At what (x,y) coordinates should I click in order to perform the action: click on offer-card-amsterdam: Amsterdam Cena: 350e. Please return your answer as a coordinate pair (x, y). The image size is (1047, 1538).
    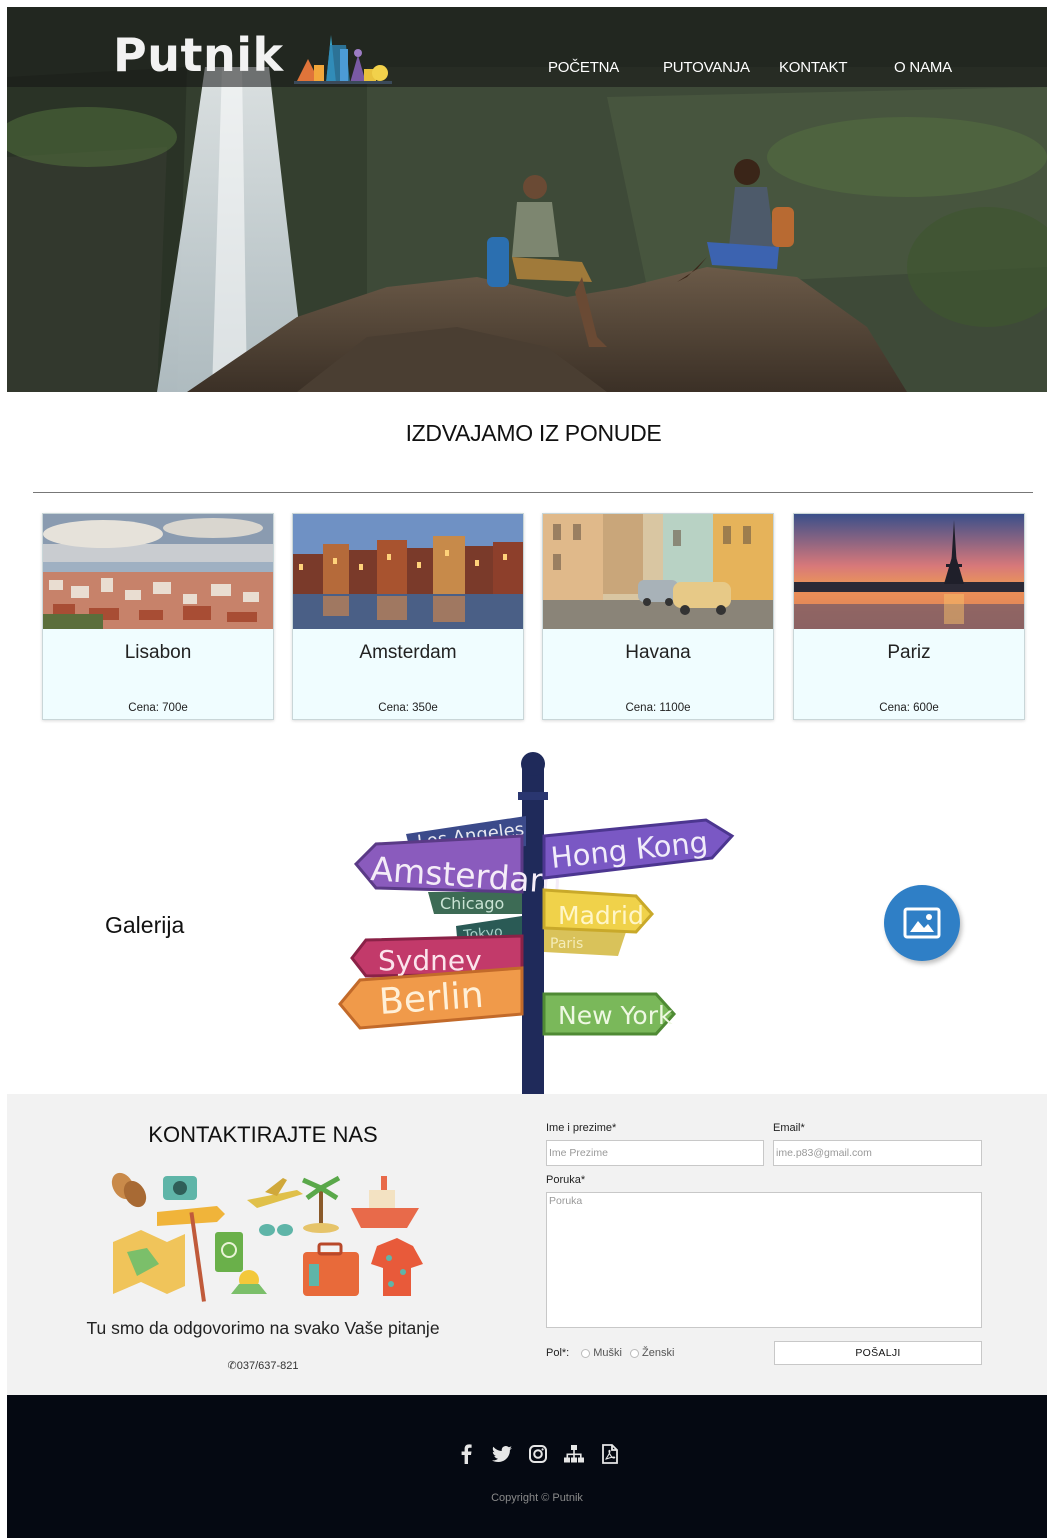
    Looking at the image, I should click on (408, 616).